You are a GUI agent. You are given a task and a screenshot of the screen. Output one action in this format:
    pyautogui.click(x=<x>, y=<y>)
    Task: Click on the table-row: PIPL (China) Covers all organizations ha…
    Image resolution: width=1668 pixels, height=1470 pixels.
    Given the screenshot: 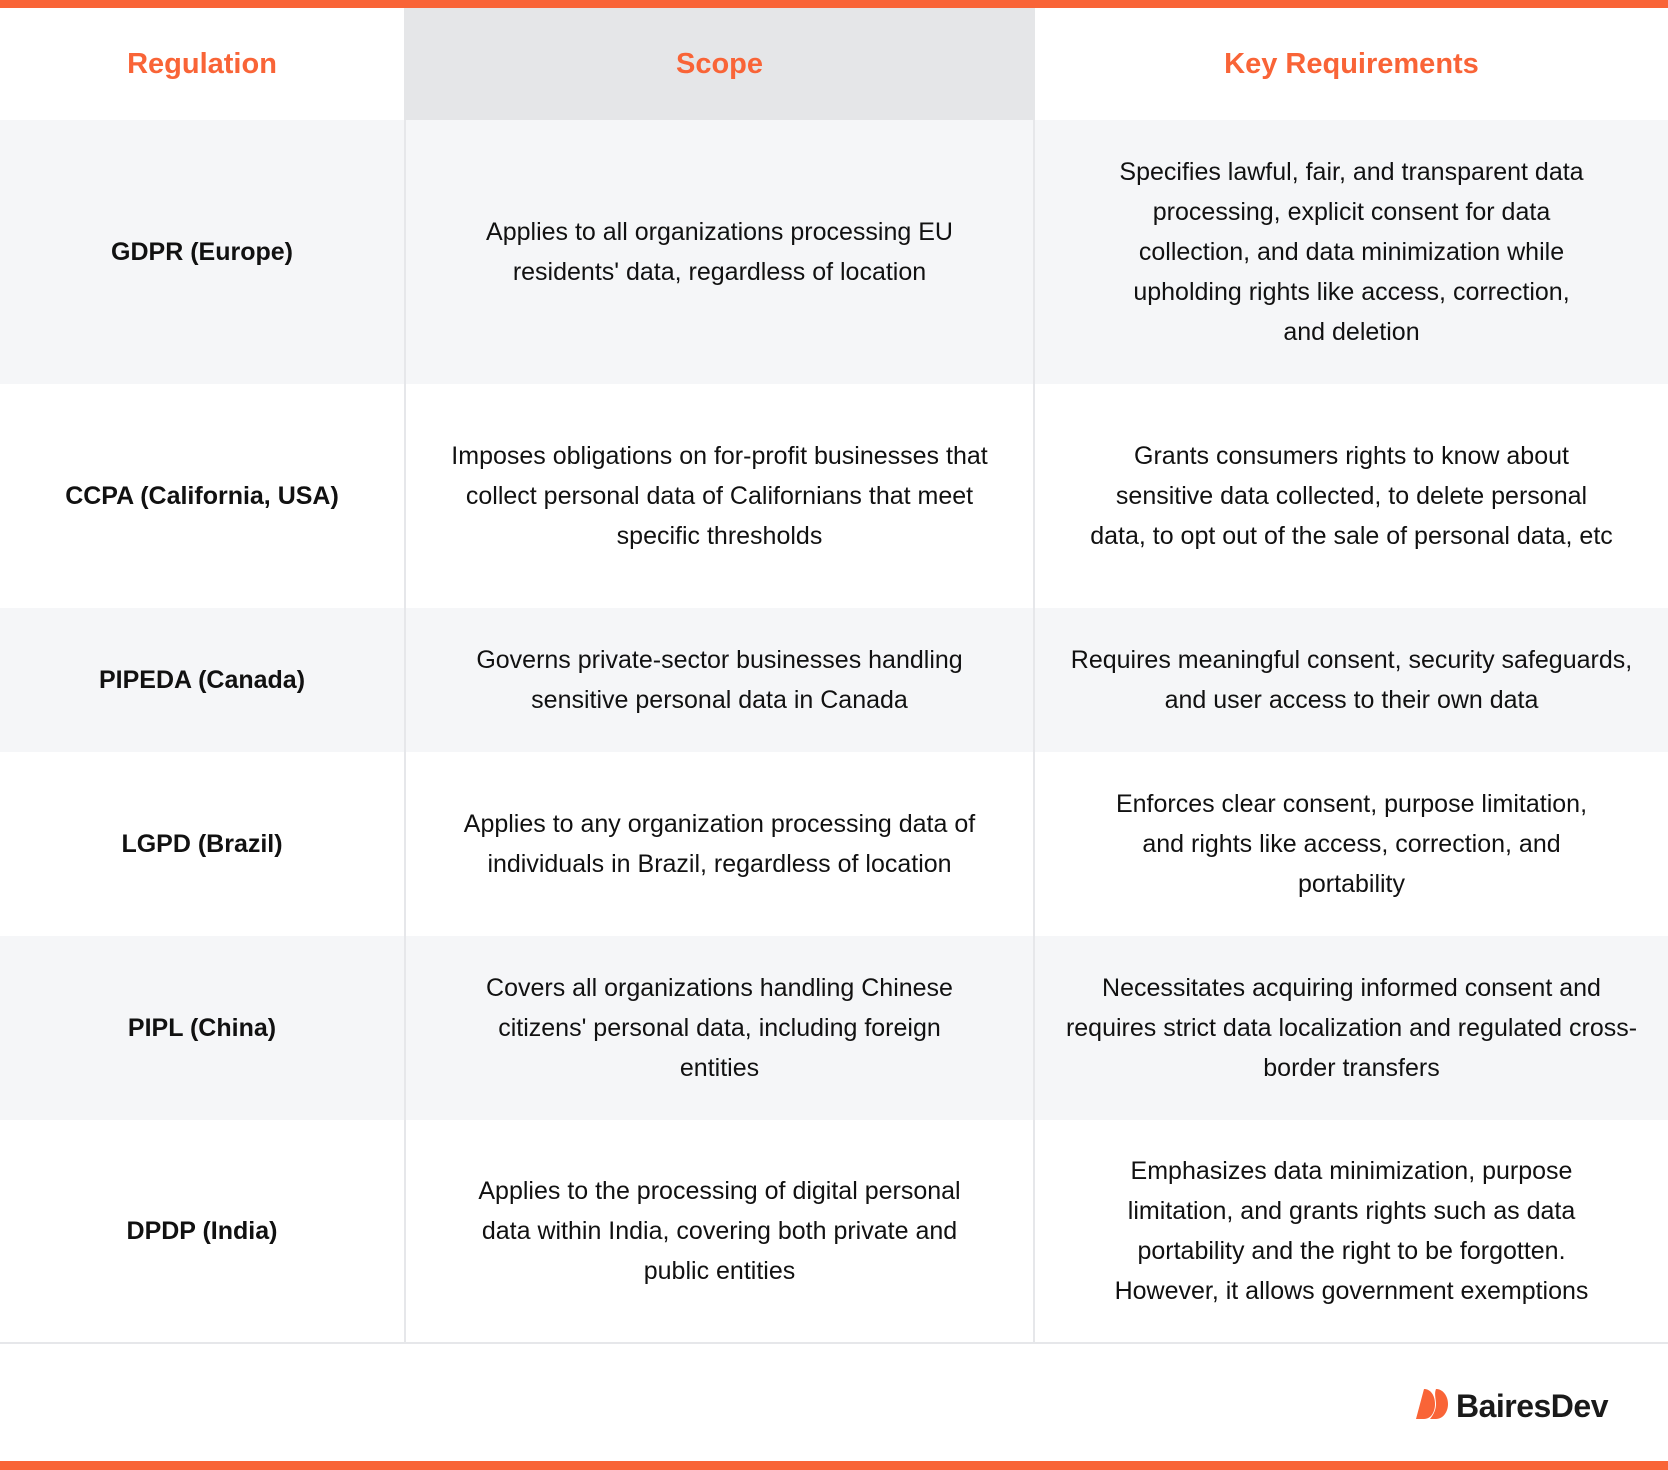 What is the action you would take?
    pyautogui.click(x=834, y=1028)
    